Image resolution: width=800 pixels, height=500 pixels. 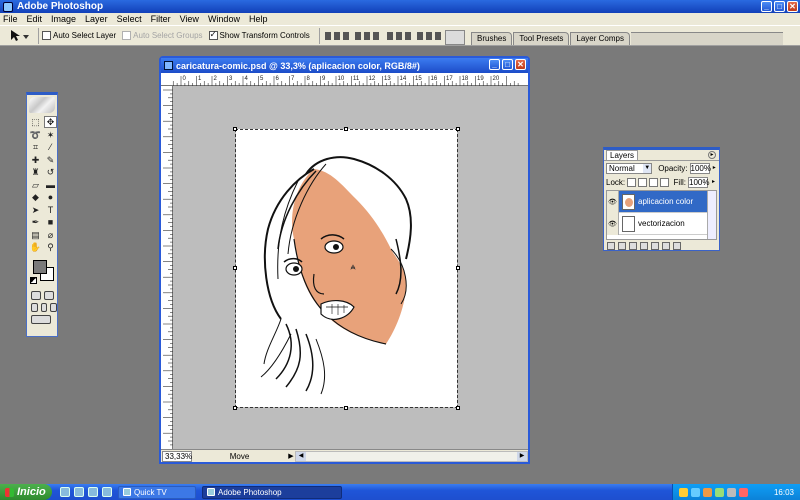 What do you see at coordinates (272, 492) in the screenshot?
I see `task-adobe-photoshop: Adobe Photoshop` at bounding box center [272, 492].